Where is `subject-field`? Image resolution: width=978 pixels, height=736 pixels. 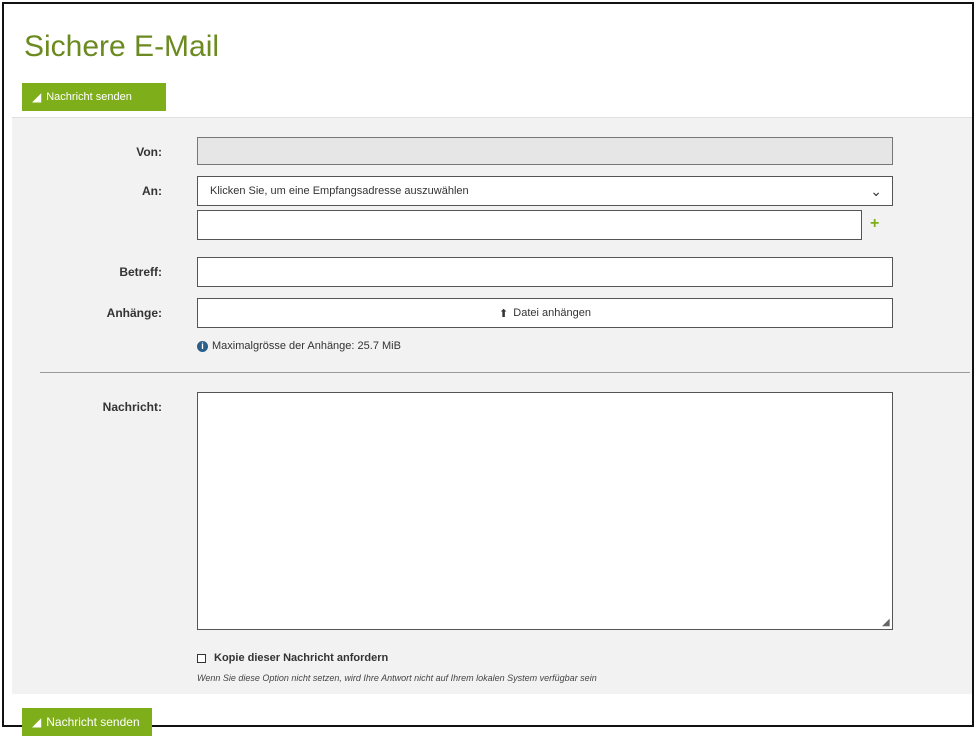 subject-field is located at coordinates (545, 272).